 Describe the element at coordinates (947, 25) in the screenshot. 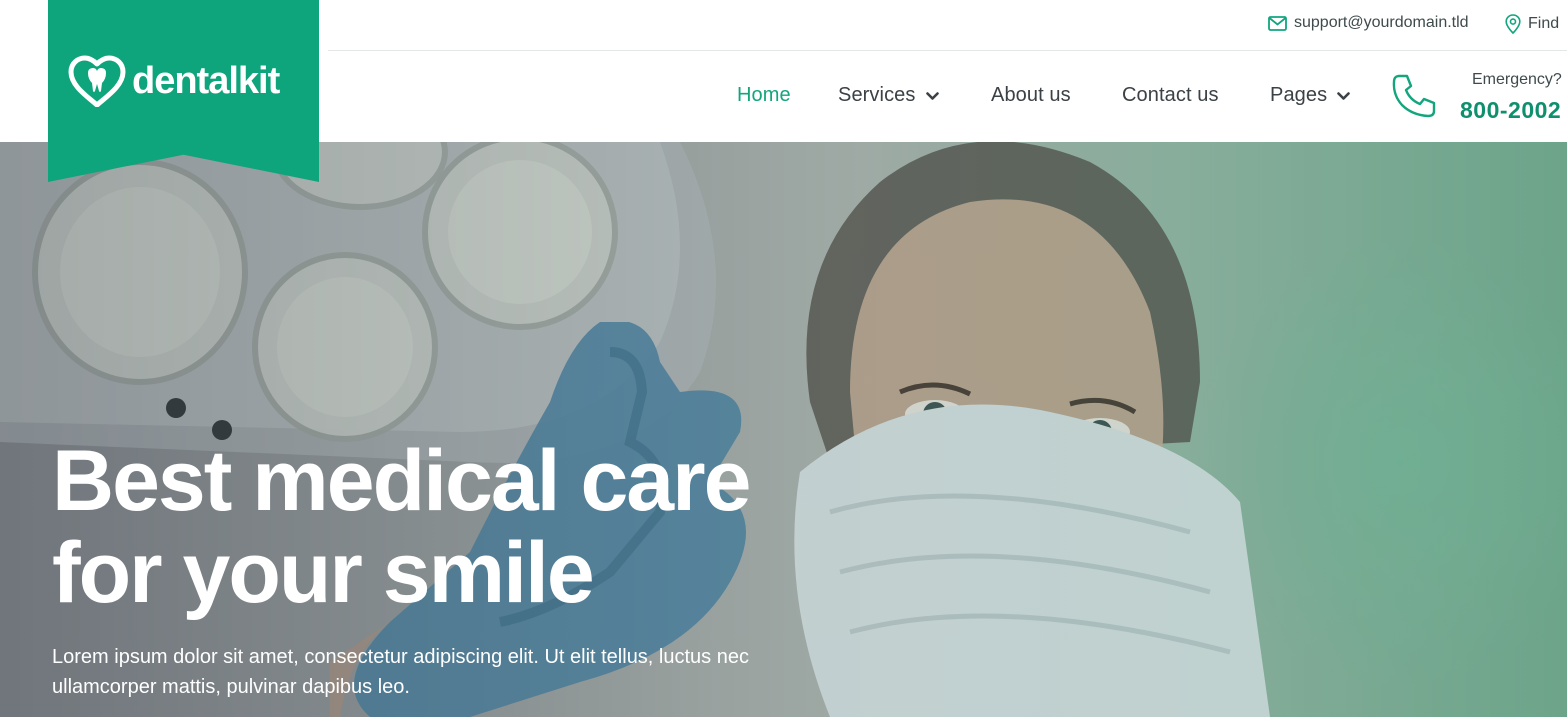

I see `topbar: support@yourdomain.tld Find` at that location.